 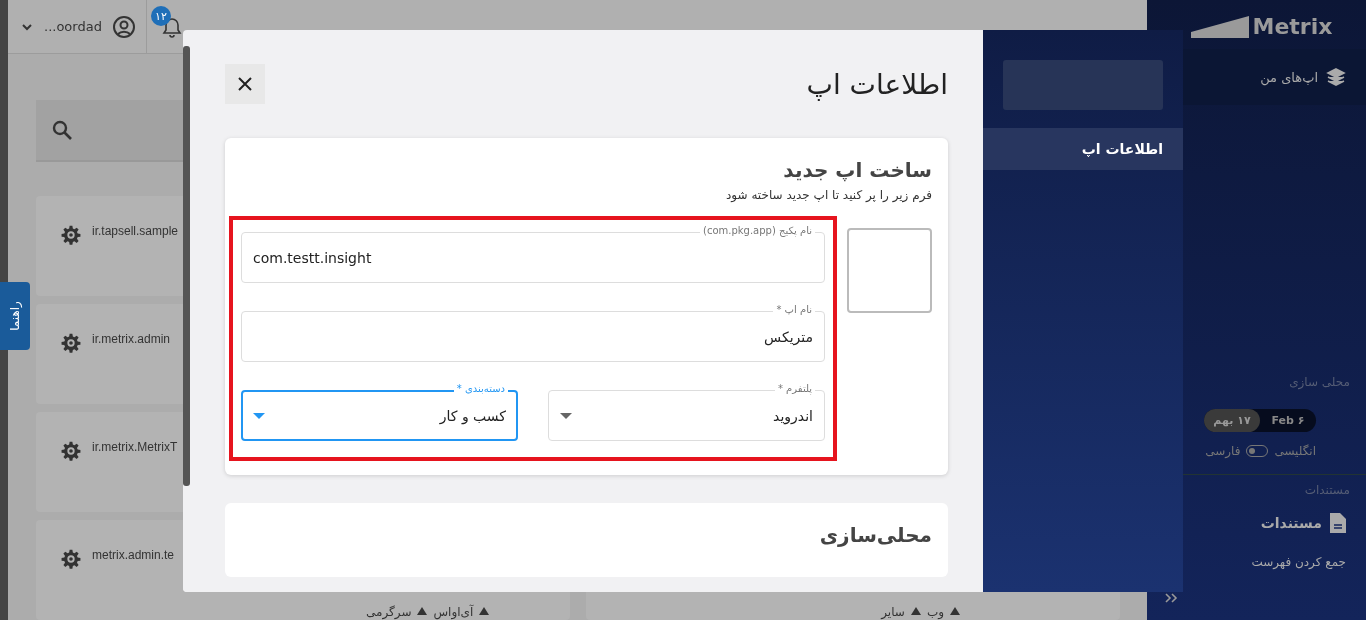 What do you see at coordinates (453, 612) in the screenshot?
I see `tag-label: آی‌اواس` at bounding box center [453, 612].